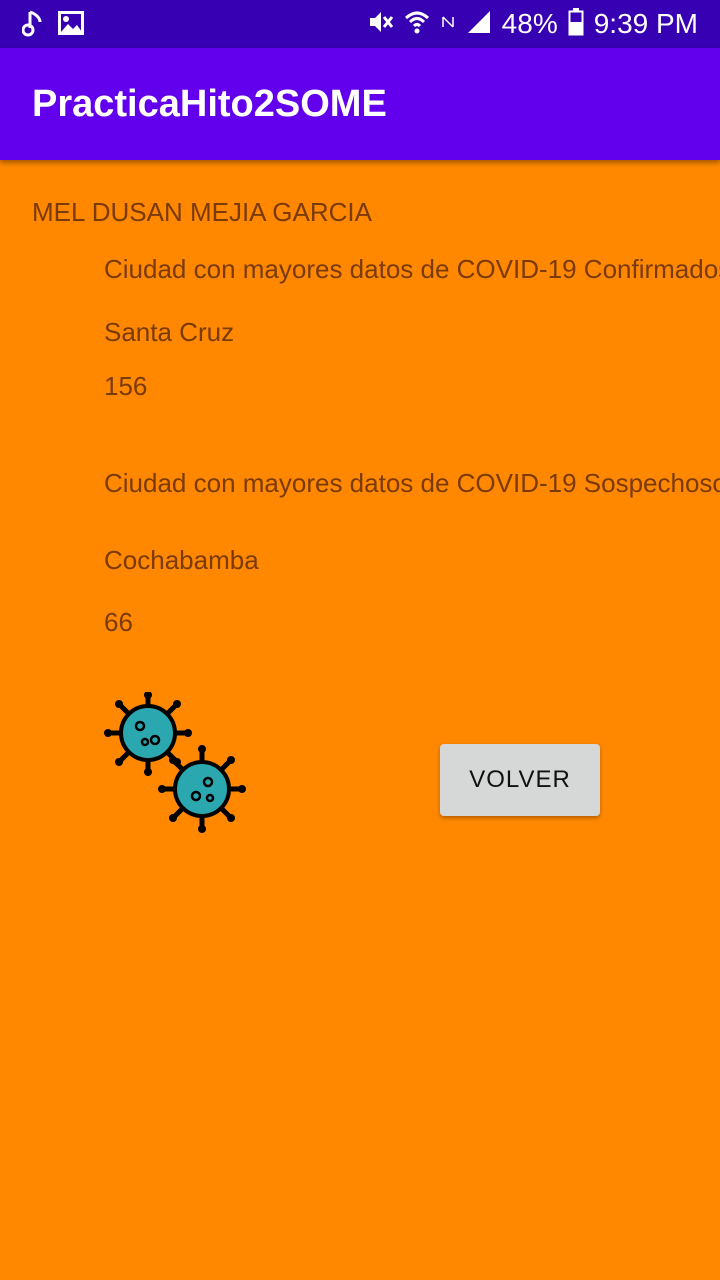 The width and height of the screenshot is (720, 1280). What do you see at coordinates (32, 25) in the screenshot?
I see `music-note-icon` at bounding box center [32, 25].